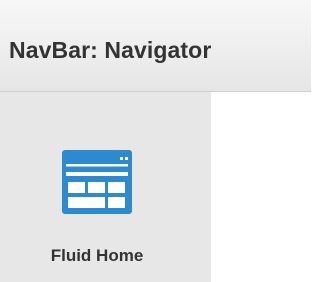  Describe the element at coordinates (97, 255) in the screenshot. I see `tile-label: Fluid Home` at that location.